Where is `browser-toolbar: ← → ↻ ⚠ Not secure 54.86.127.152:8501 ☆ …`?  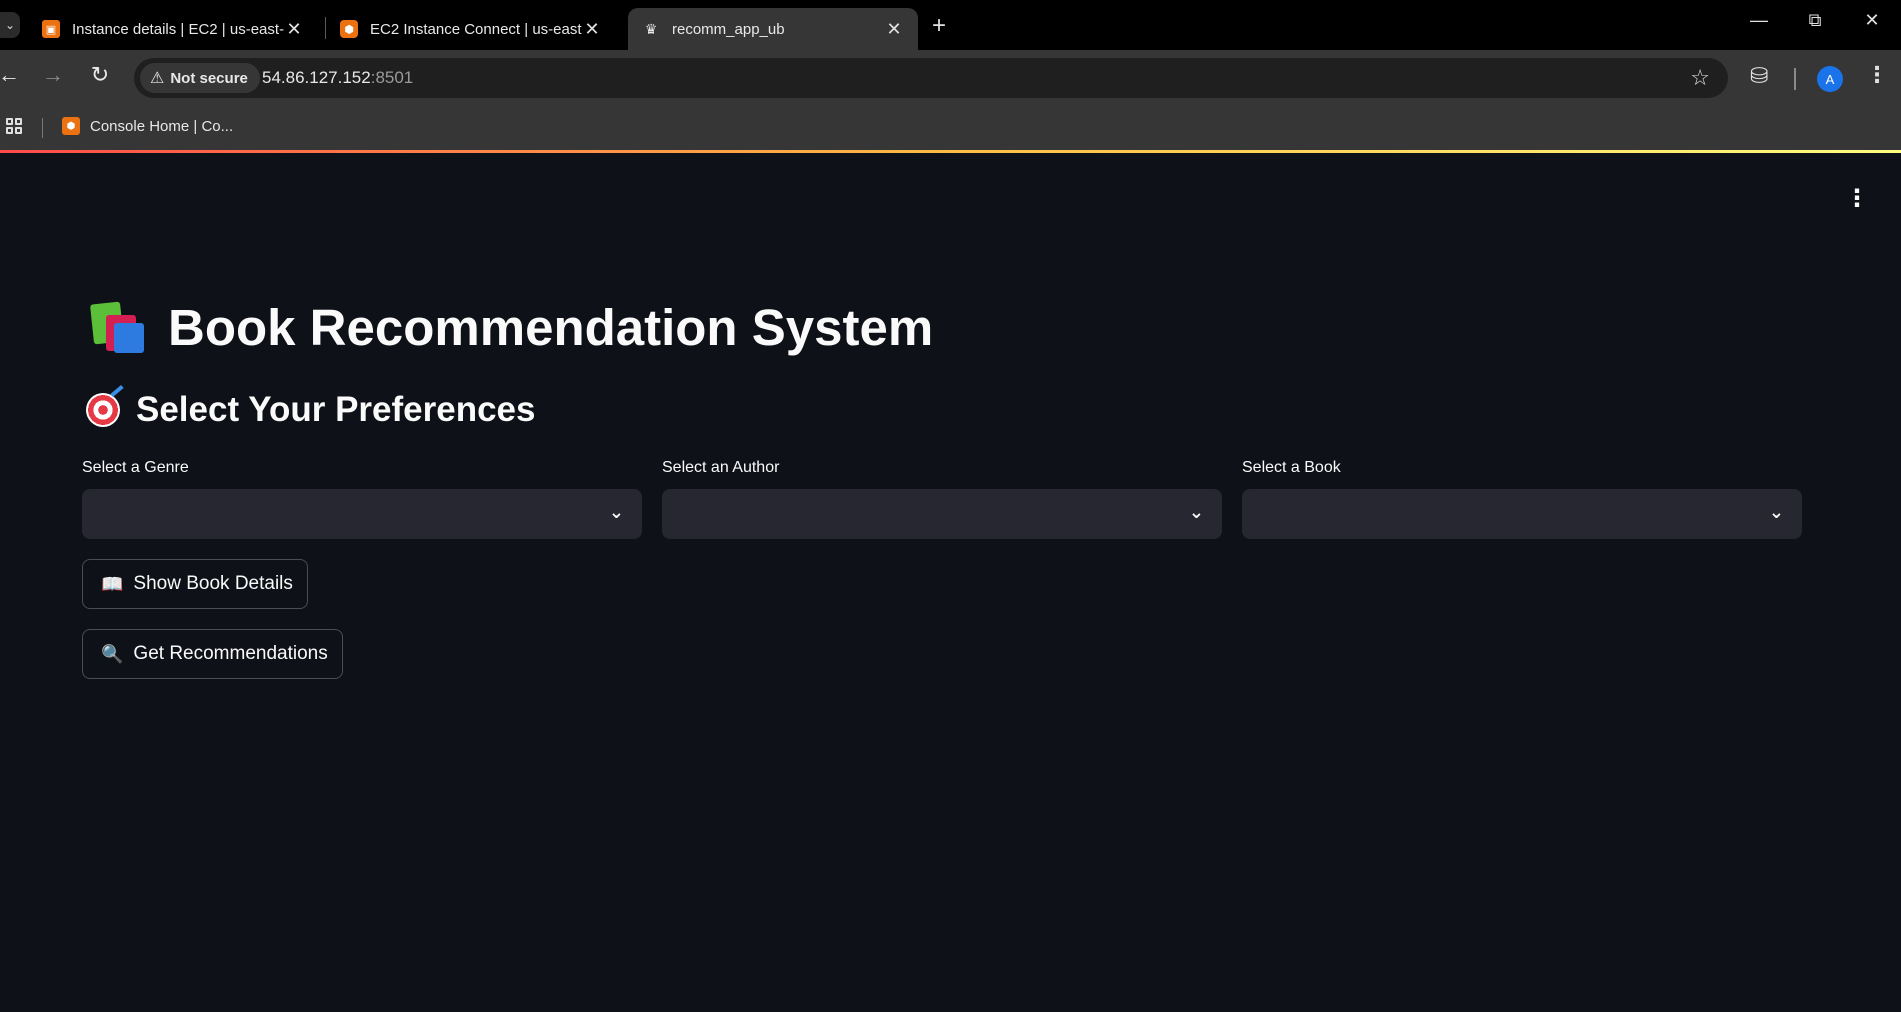 browser-toolbar: ← → ↻ ⚠ Not secure 54.86.127.152:8501 ☆ … is located at coordinates (950, 78).